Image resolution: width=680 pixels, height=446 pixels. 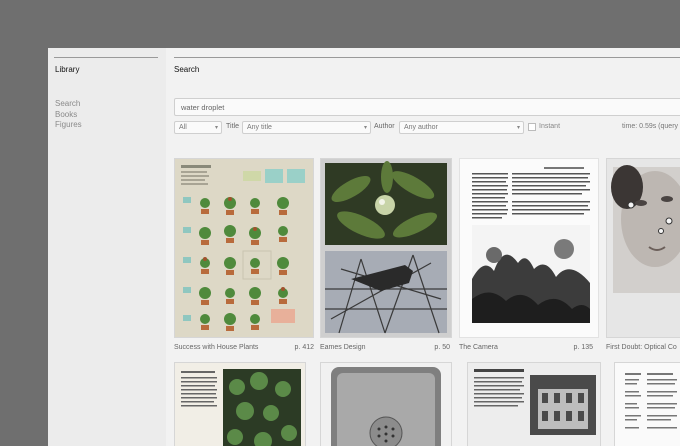 I want to click on drain-image, so click(x=386, y=404).